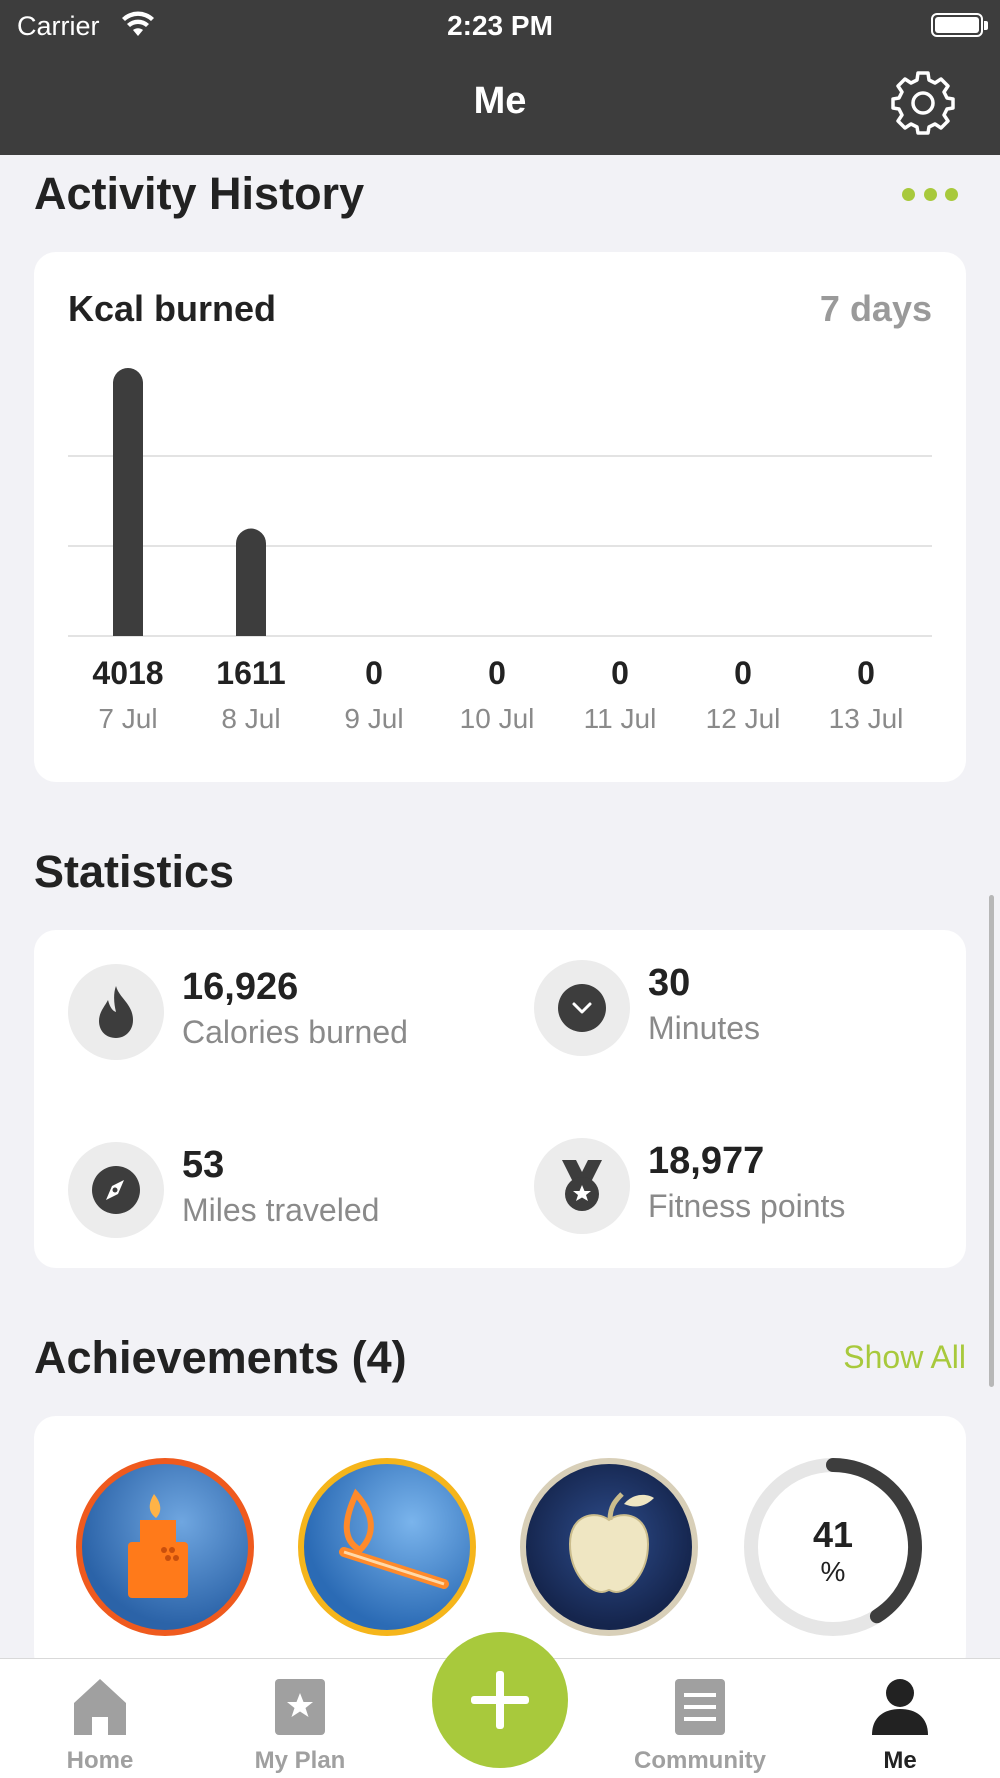 Image resolution: width=1000 pixels, height=1778 pixels. I want to click on person-icon, so click(900, 1707).